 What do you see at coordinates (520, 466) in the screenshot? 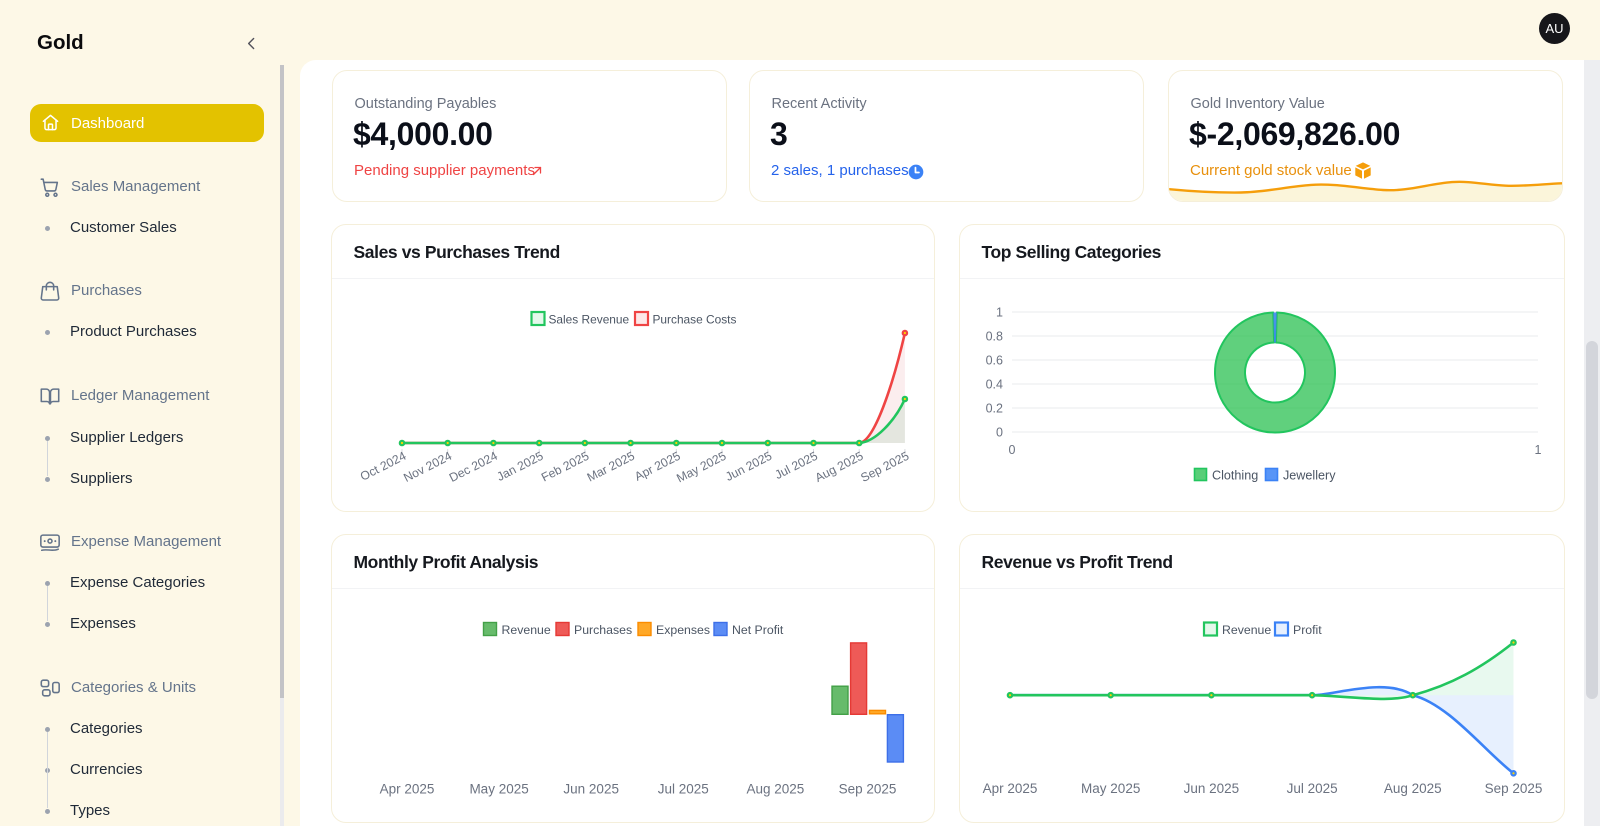
I see `svg-text: Jan 2025` at bounding box center [520, 466].